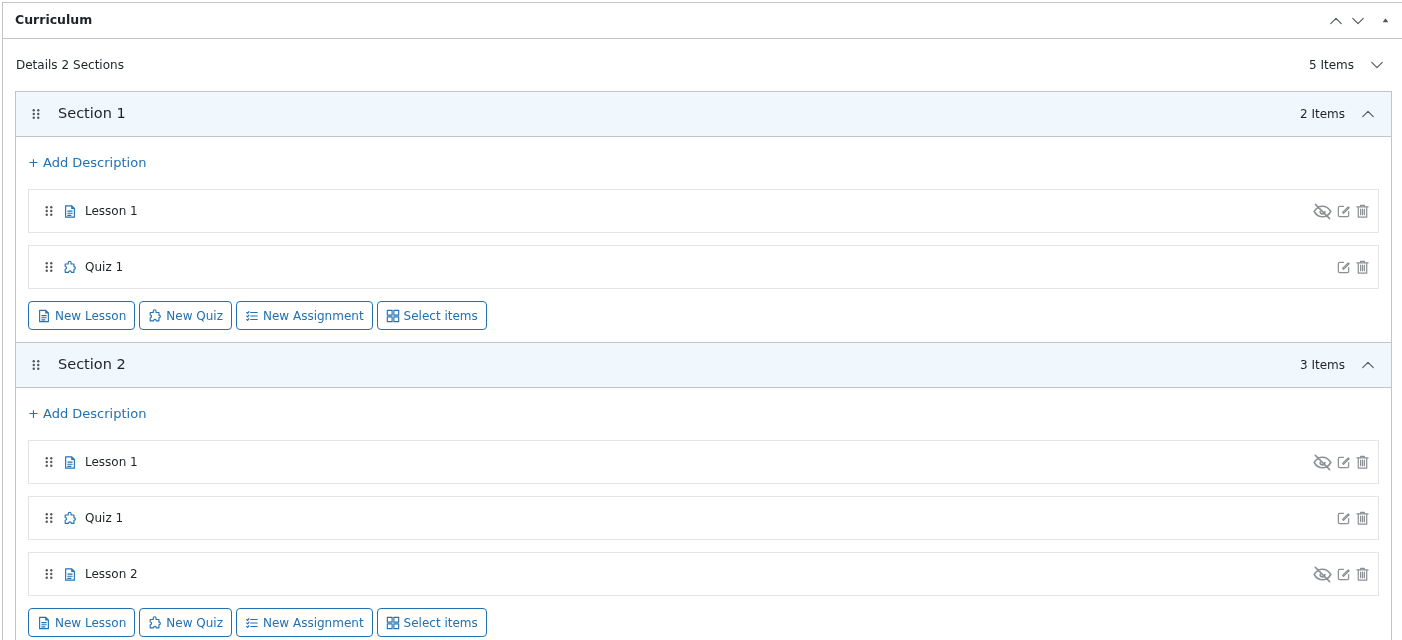  Describe the element at coordinates (1322, 365) in the screenshot. I see `items-count: 3 Items` at that location.